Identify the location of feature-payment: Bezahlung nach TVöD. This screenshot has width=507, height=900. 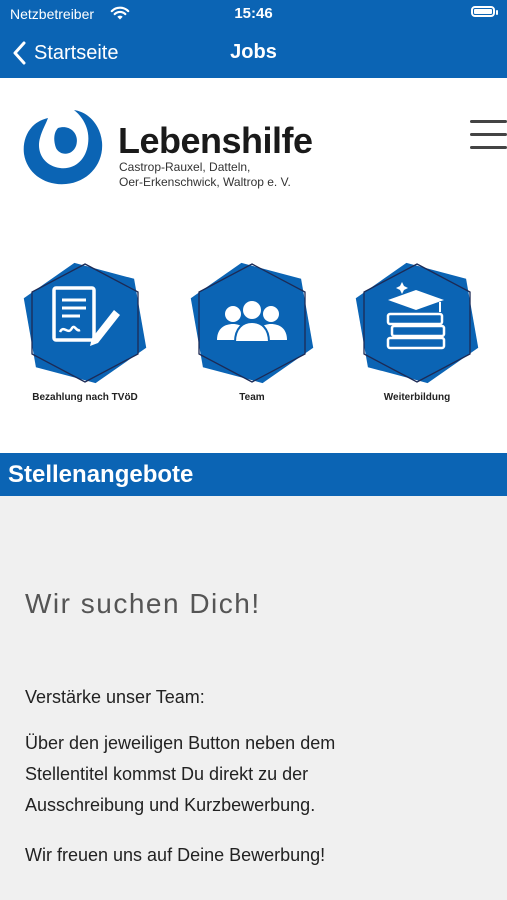
(85, 330).